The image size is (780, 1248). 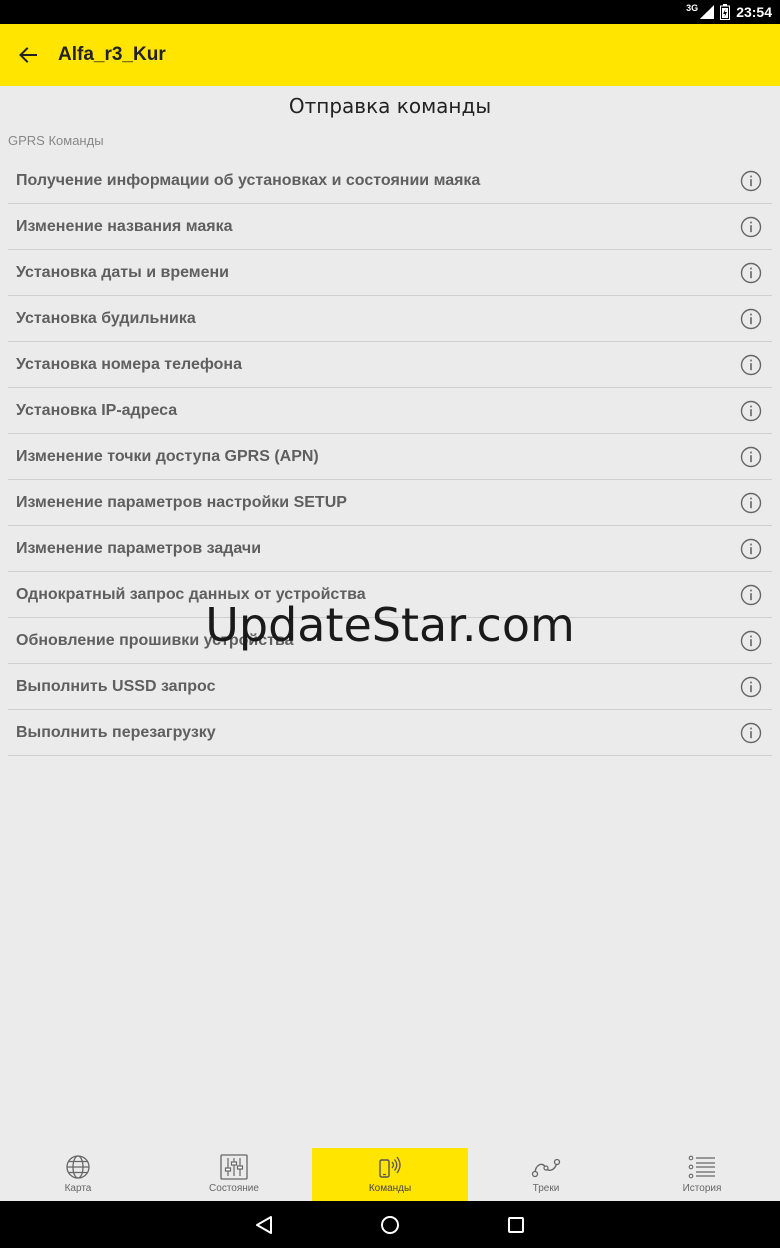 What do you see at coordinates (725, 12) in the screenshot?
I see `battery-icon` at bounding box center [725, 12].